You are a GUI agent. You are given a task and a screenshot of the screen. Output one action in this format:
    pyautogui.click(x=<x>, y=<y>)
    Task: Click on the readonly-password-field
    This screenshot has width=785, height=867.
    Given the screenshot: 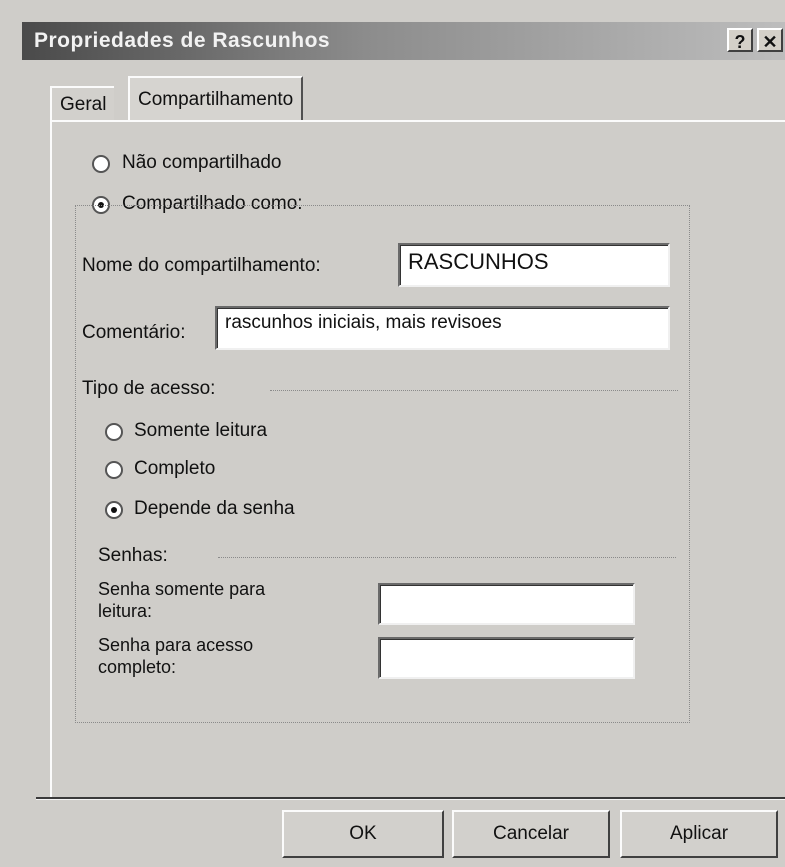 What is the action you would take?
    pyautogui.click(x=506, y=604)
    